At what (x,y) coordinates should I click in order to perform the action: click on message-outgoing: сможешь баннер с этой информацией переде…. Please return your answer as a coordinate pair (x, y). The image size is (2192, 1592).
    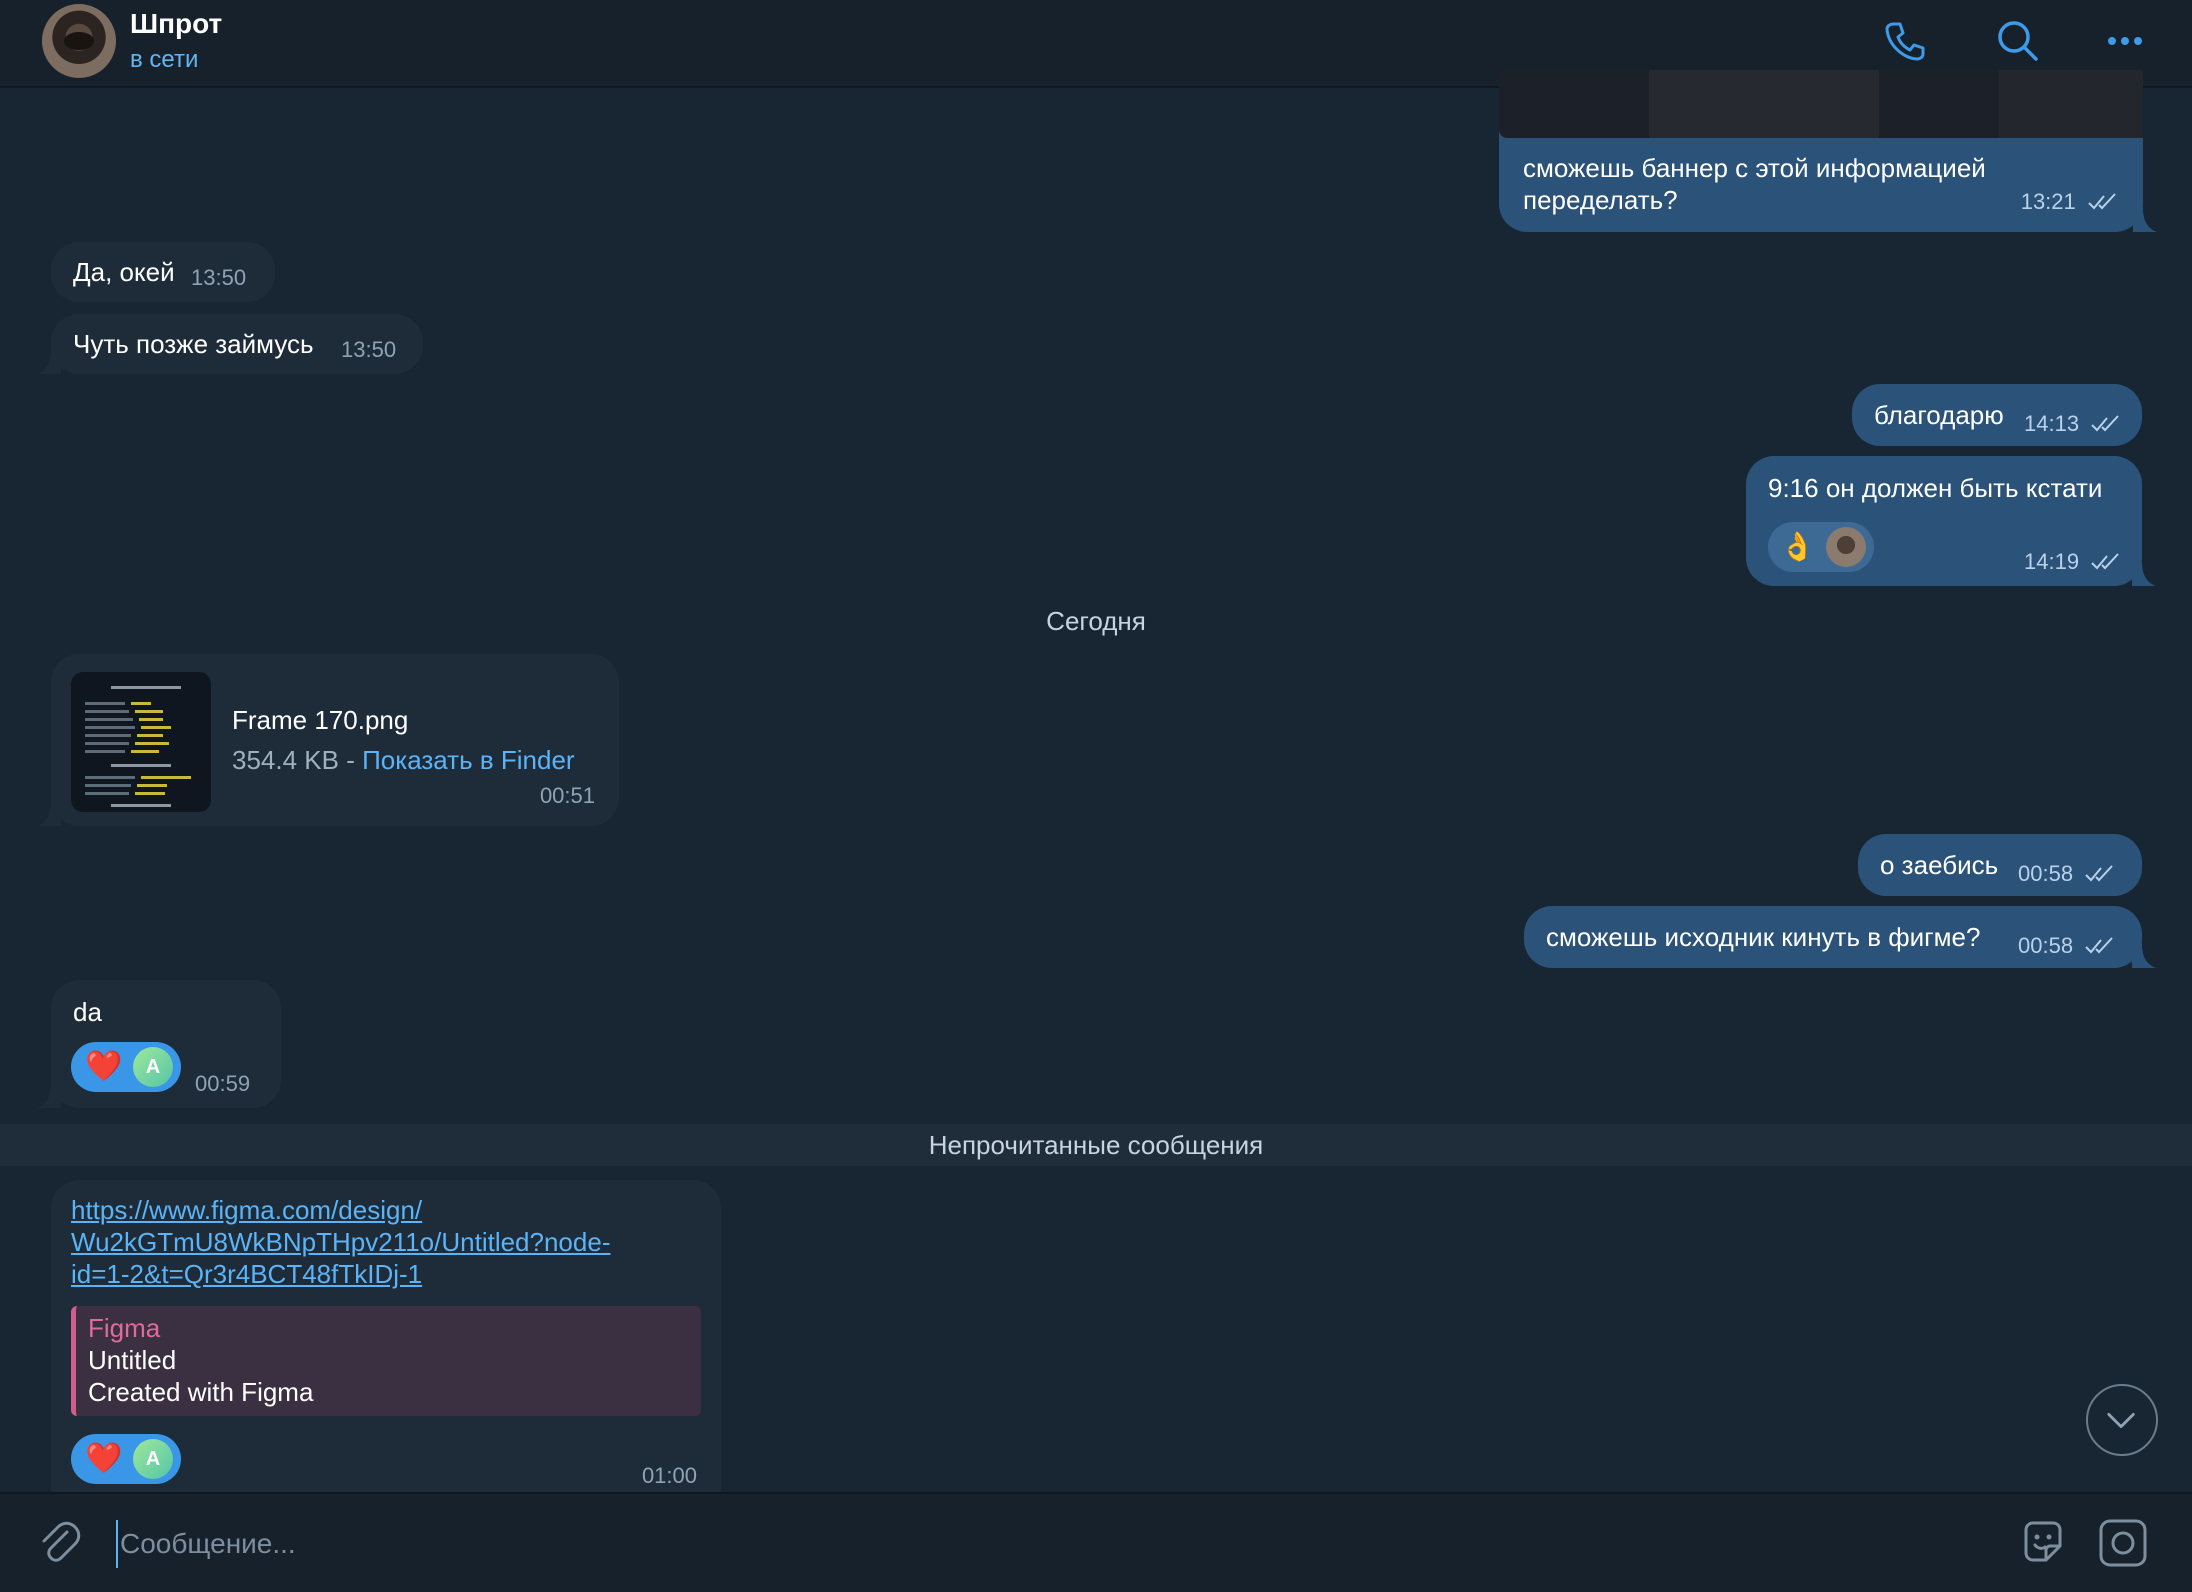
    Looking at the image, I should click on (1828, 151).